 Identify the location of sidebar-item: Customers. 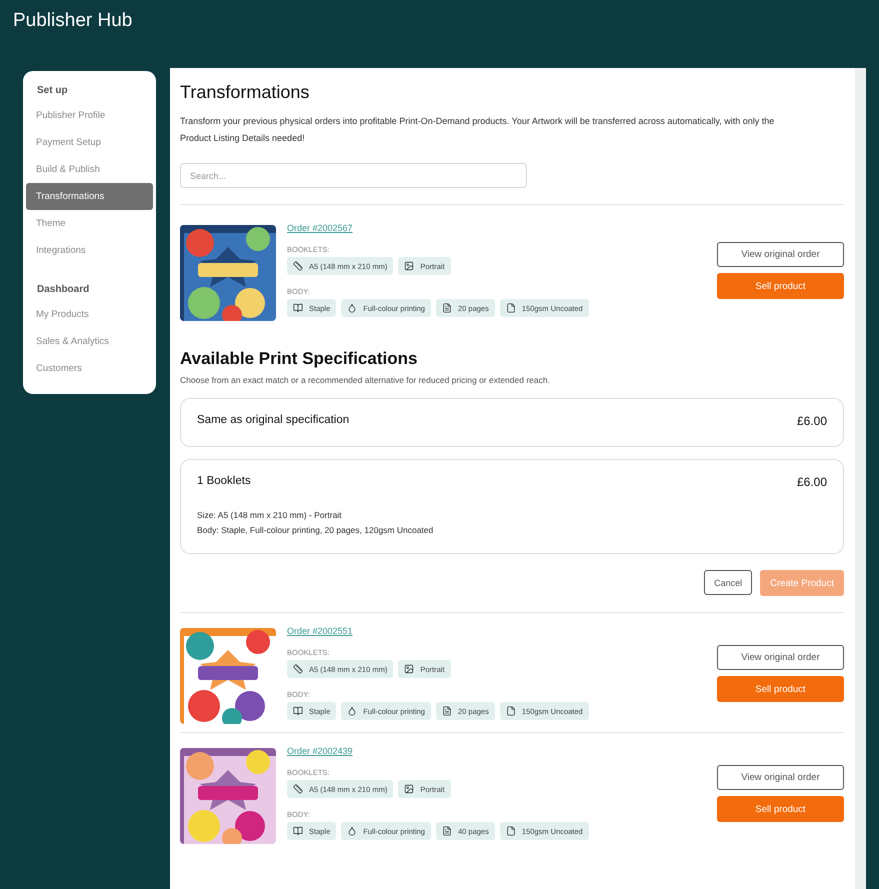
(89, 368).